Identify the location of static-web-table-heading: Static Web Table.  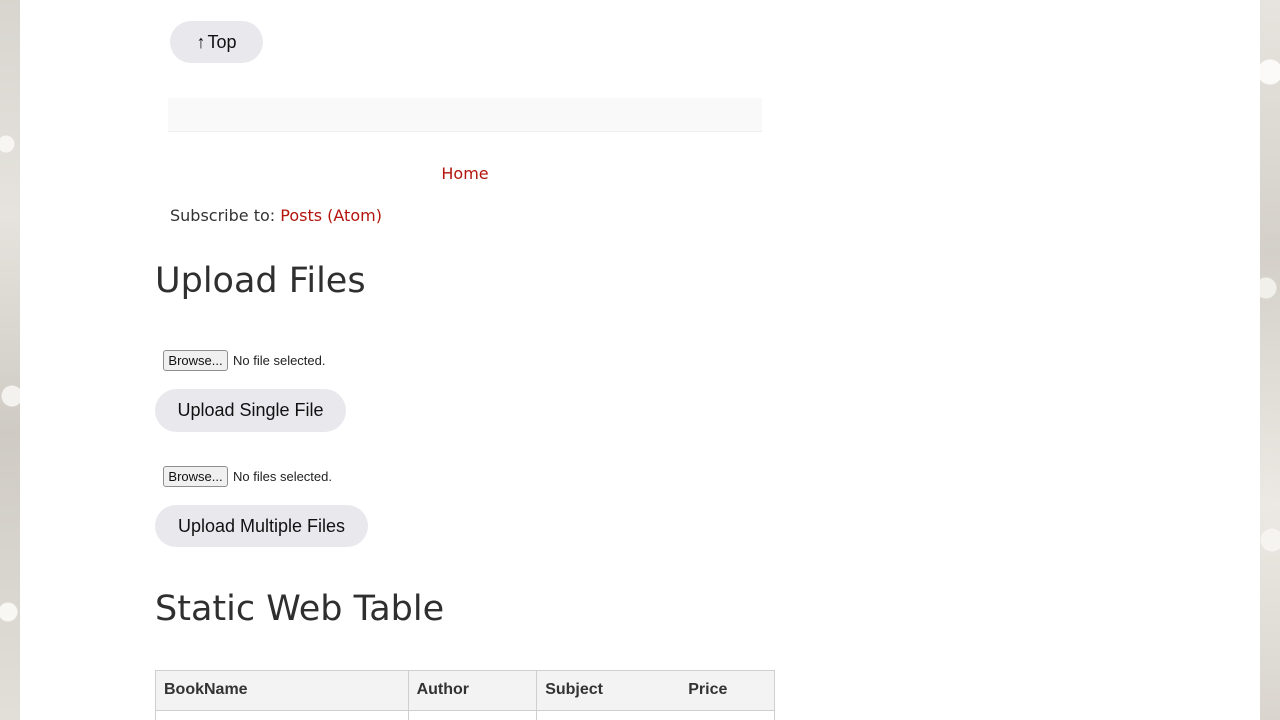
(300, 609).